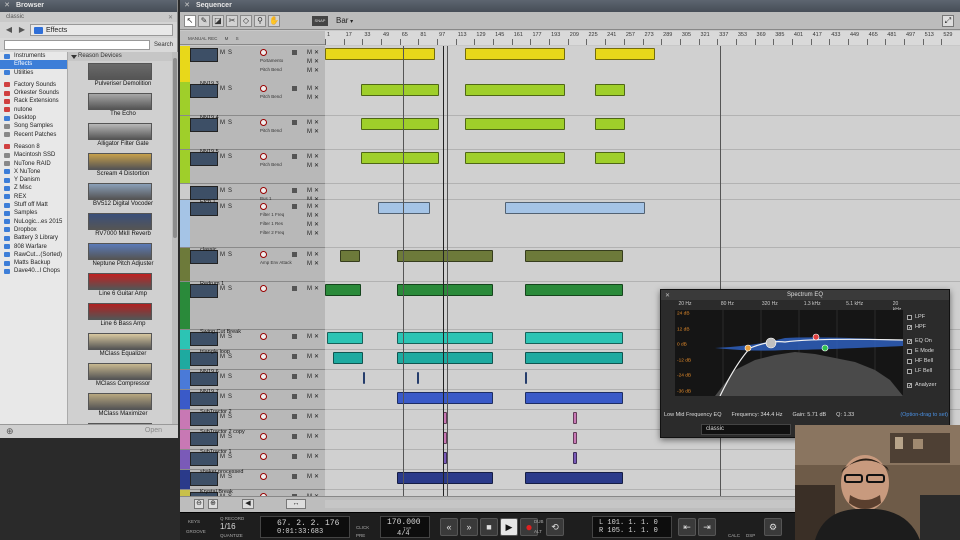 The height and width of the screenshot is (540, 960). I want to click on snap-value-dropdown: Bar, so click(344, 20).